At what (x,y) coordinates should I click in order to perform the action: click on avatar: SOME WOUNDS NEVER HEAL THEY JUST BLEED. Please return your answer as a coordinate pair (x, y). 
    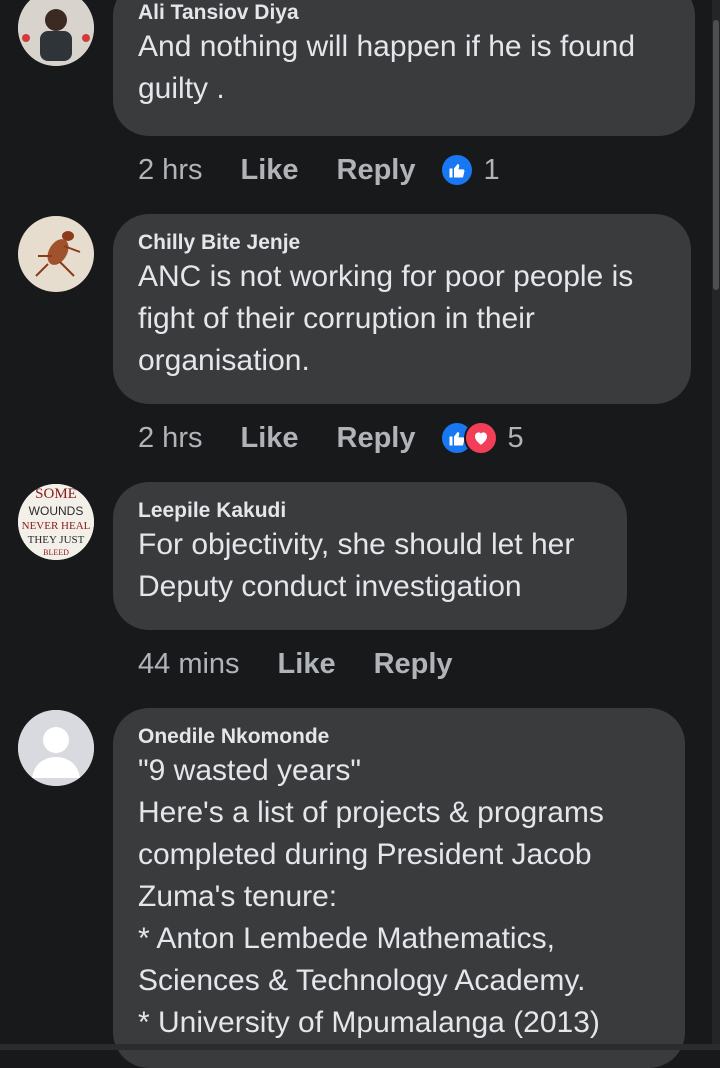
    Looking at the image, I should click on (56, 522).